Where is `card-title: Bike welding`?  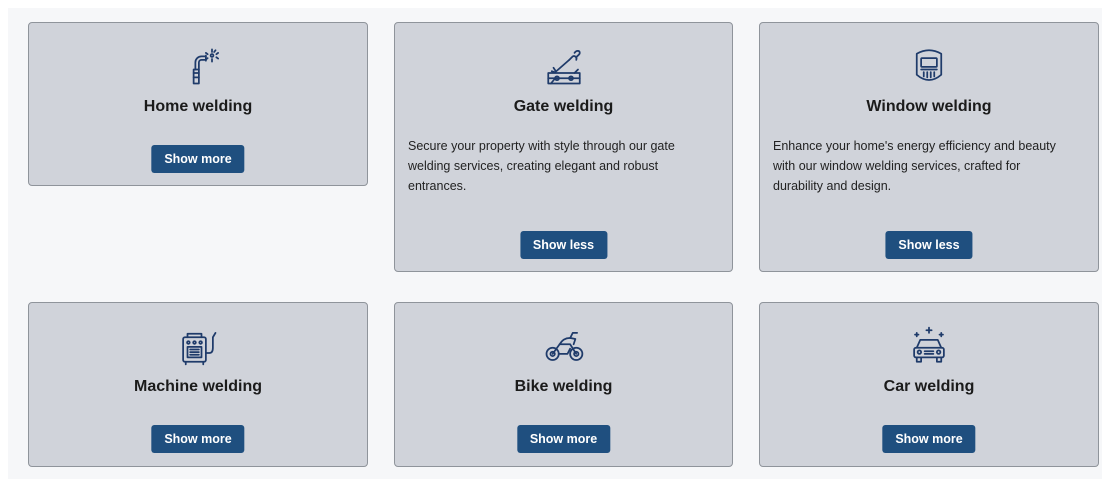 card-title: Bike welding is located at coordinates (563, 386).